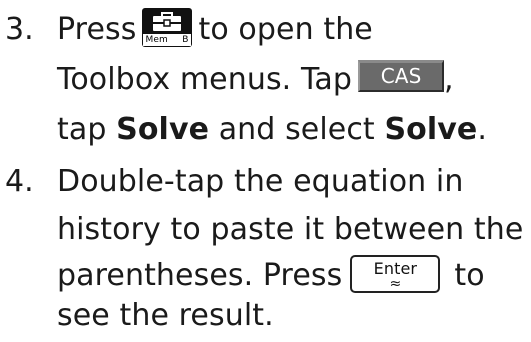 The width and height of the screenshot is (531, 342). What do you see at coordinates (395, 283) in the screenshot?
I see `approx-symbol: ≈` at bounding box center [395, 283].